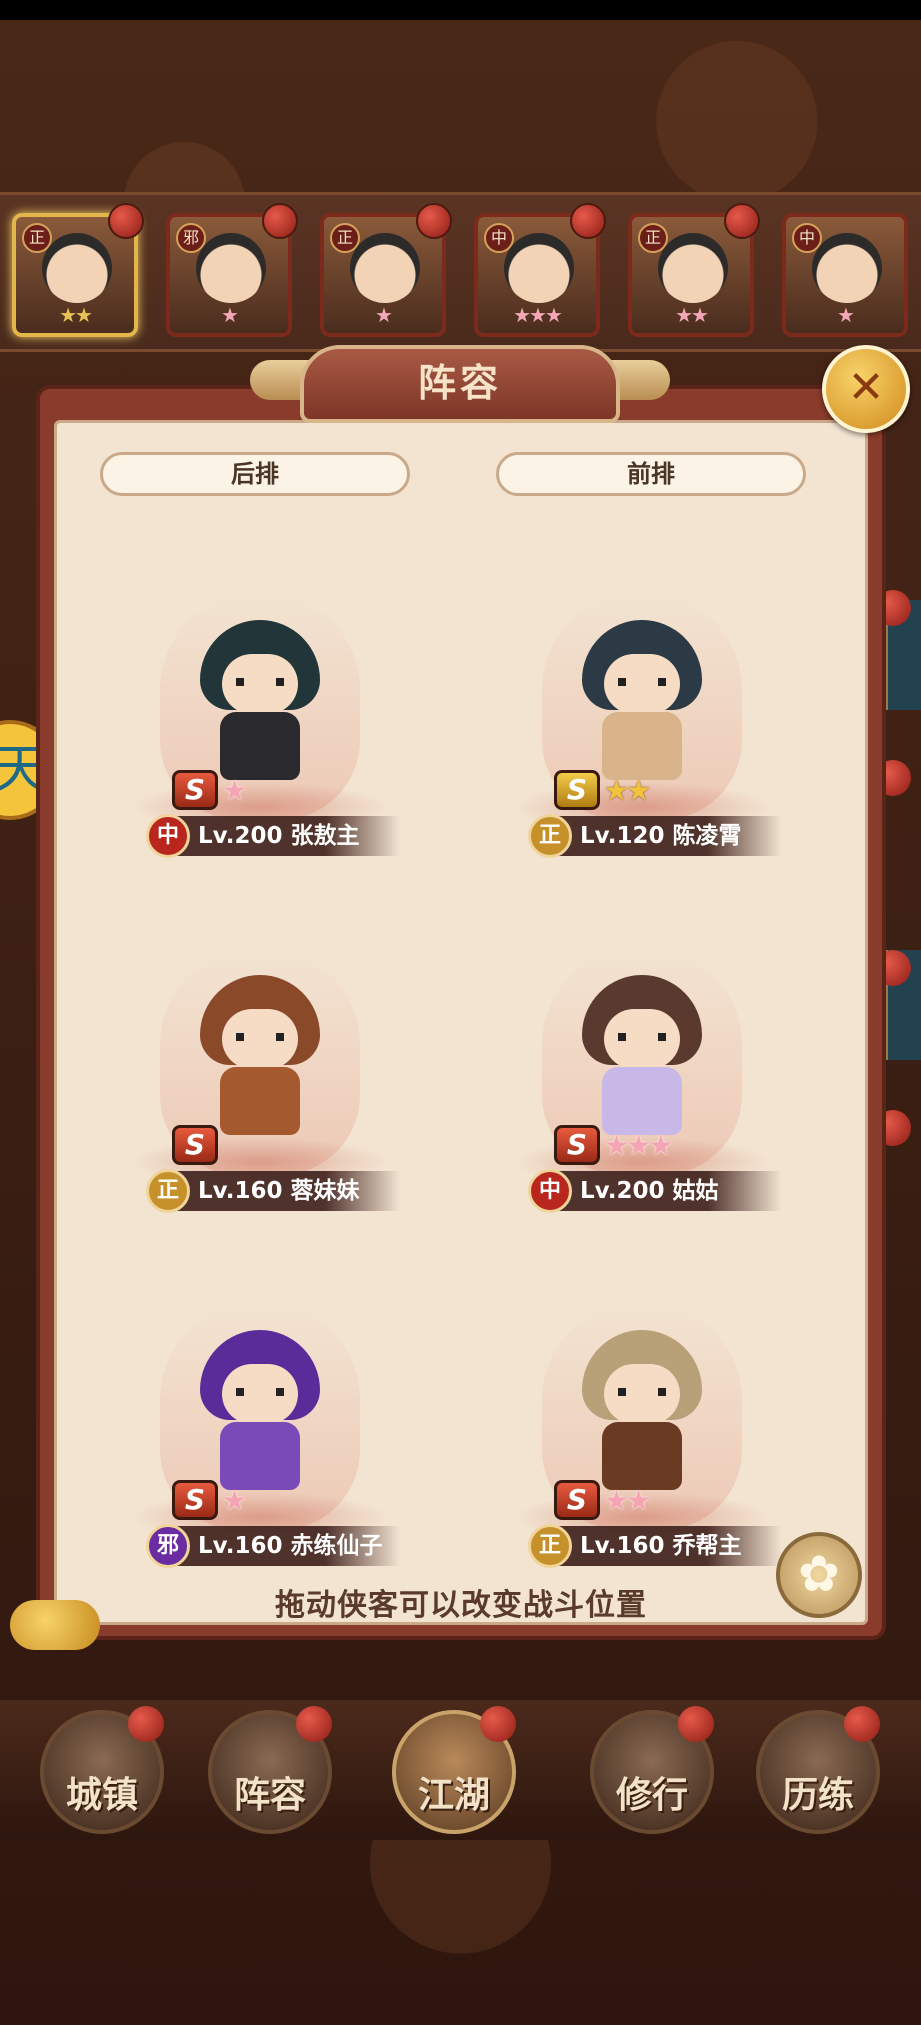 This screenshot has height=2025, width=921. What do you see at coordinates (651, 1795) in the screenshot?
I see `nav-label: 修行` at bounding box center [651, 1795].